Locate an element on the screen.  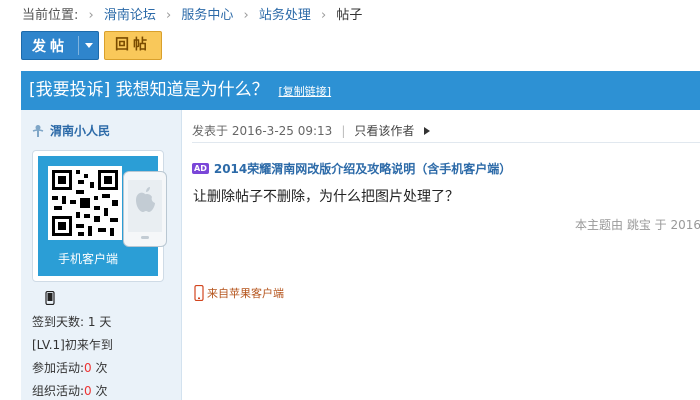
new-post-button: 发帖 is located at coordinates (60, 45).